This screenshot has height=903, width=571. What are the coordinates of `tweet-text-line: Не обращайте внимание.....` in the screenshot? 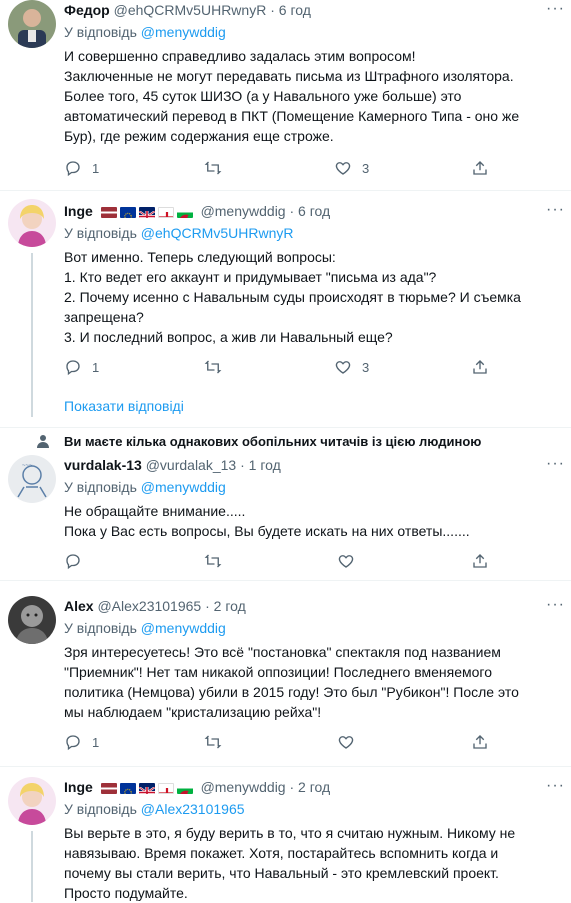 It's located at (155, 511).